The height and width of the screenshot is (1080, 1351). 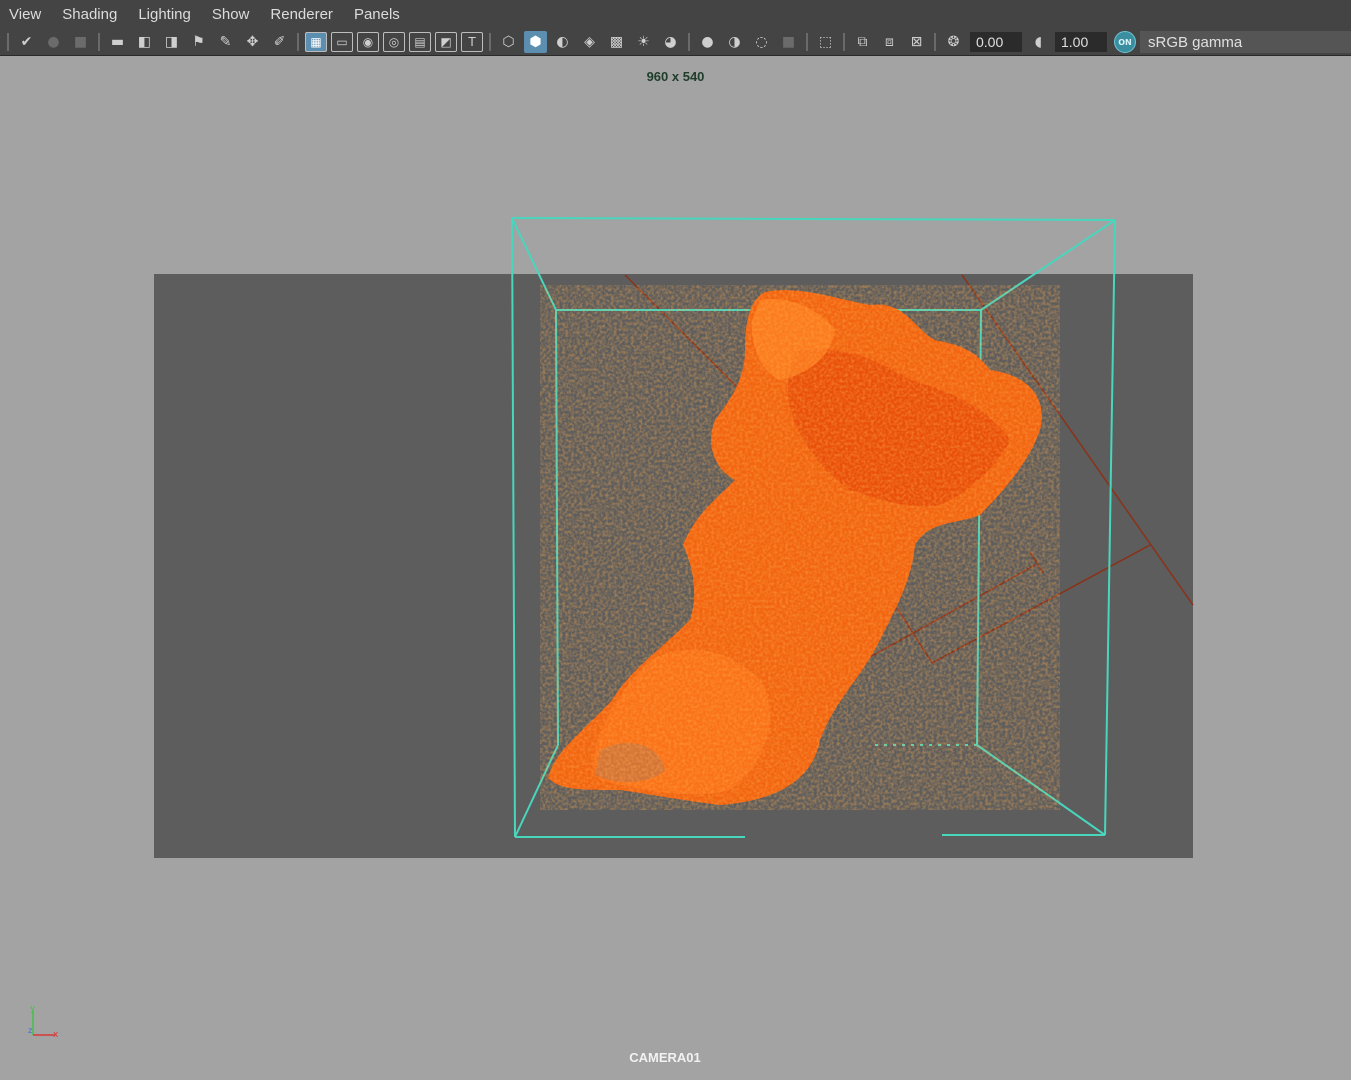 What do you see at coordinates (665, 1057) in the screenshot?
I see `camera-name-label: CAMERA01` at bounding box center [665, 1057].